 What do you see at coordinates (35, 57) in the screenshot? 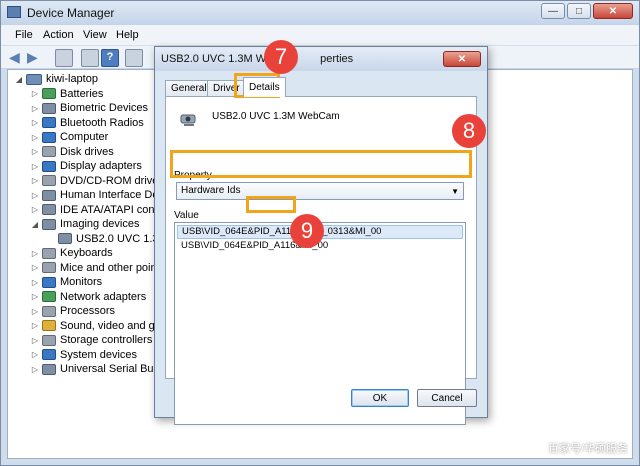
I see `forward-icon: ▶` at bounding box center [35, 57].